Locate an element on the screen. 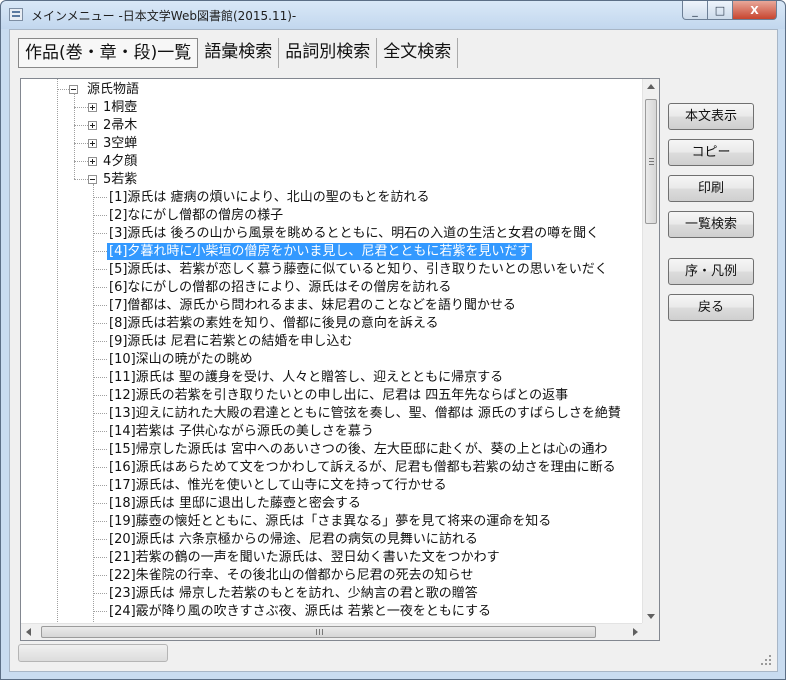  tab-work-list: 作品(巻・章・段)一覧 is located at coordinates (108, 53).